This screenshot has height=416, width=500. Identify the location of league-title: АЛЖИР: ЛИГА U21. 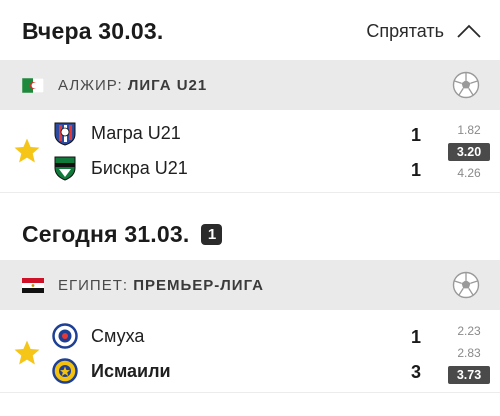
(132, 85).